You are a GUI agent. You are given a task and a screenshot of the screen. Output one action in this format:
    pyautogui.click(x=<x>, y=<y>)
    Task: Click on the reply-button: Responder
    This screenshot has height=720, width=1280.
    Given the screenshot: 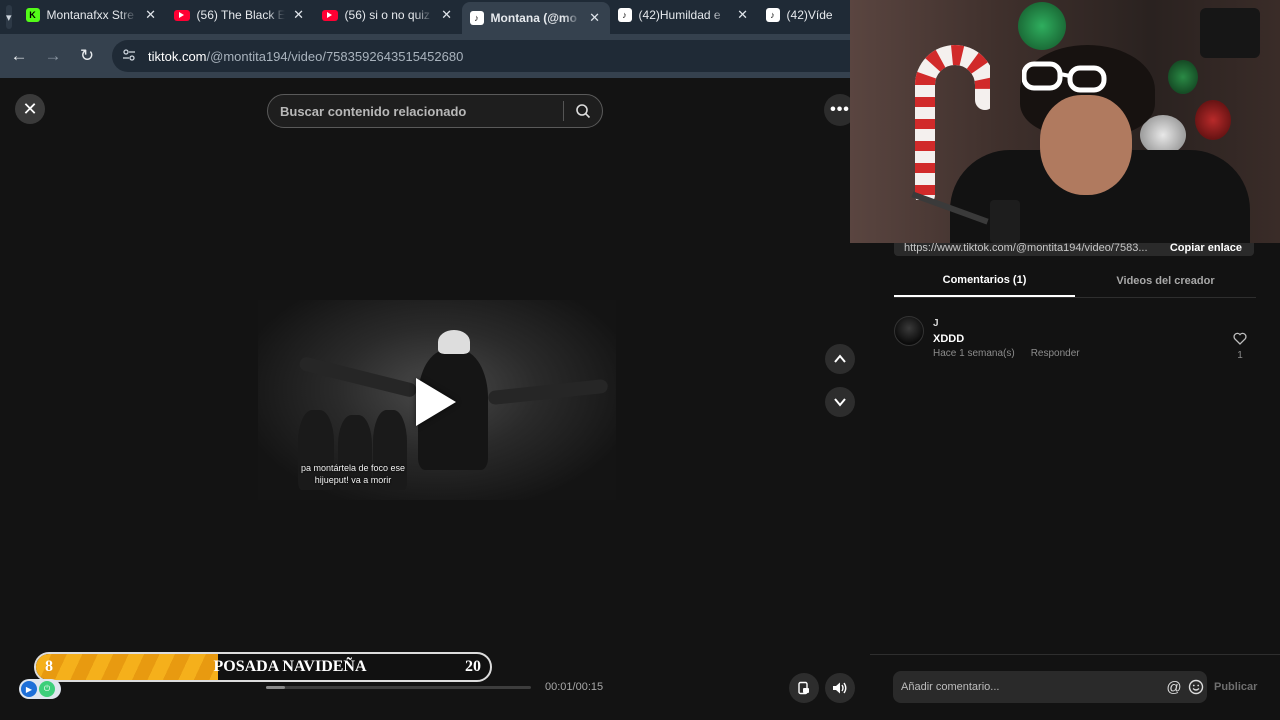 What is the action you would take?
    pyautogui.click(x=1055, y=353)
    